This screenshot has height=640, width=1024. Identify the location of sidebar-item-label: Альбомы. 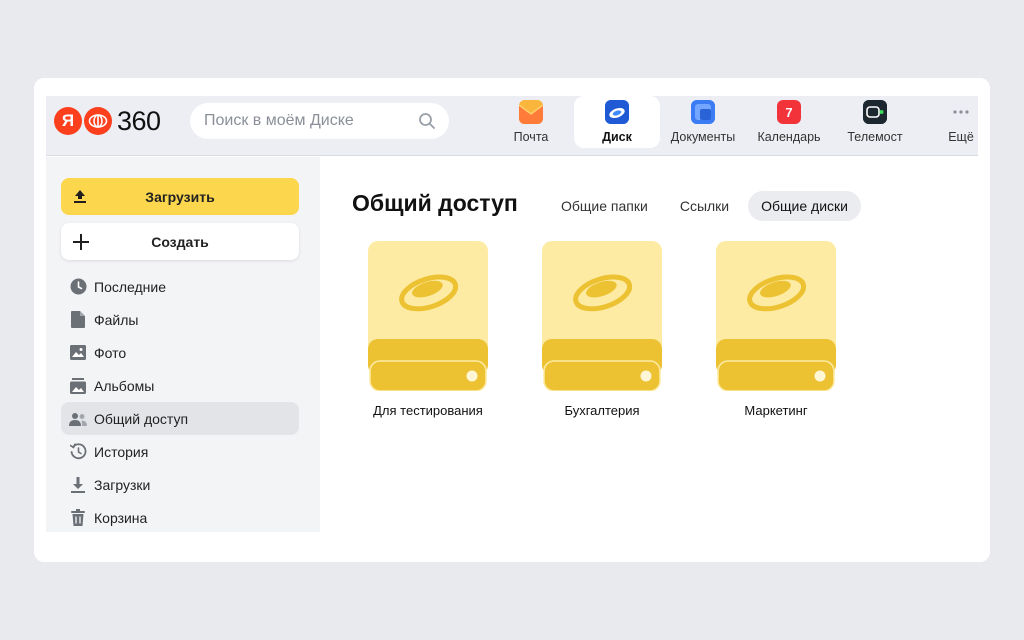
(124, 385).